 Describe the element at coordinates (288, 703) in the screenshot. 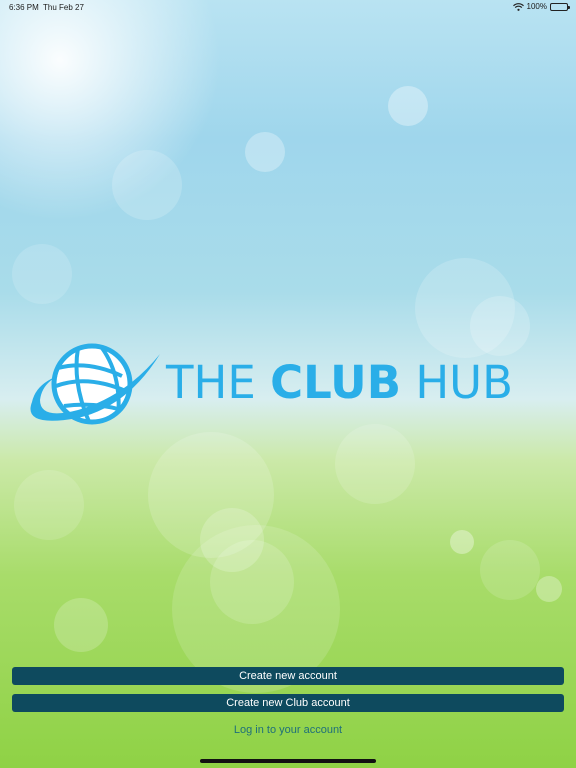

I see `create-club-account-button: Create new Club account` at that location.